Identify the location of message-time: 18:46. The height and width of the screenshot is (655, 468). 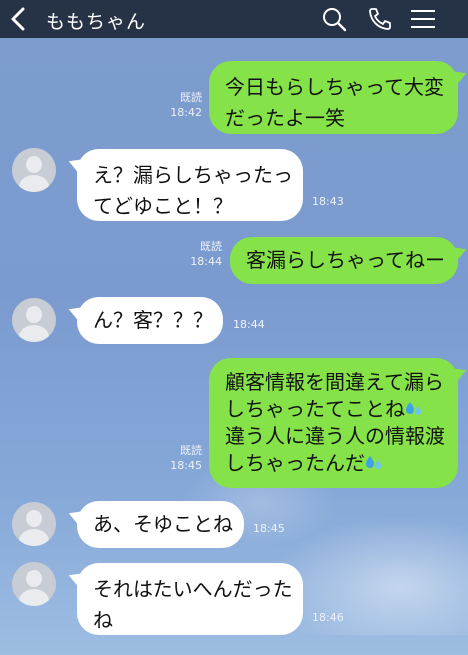
(328, 617).